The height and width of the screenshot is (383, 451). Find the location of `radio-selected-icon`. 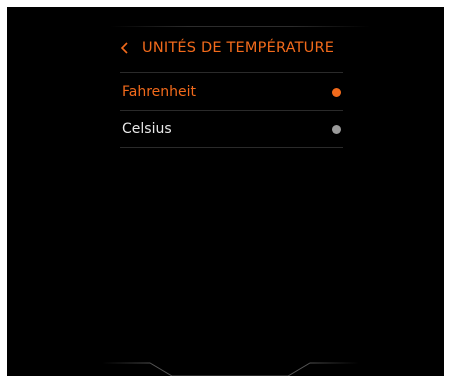

radio-selected-icon is located at coordinates (336, 92).